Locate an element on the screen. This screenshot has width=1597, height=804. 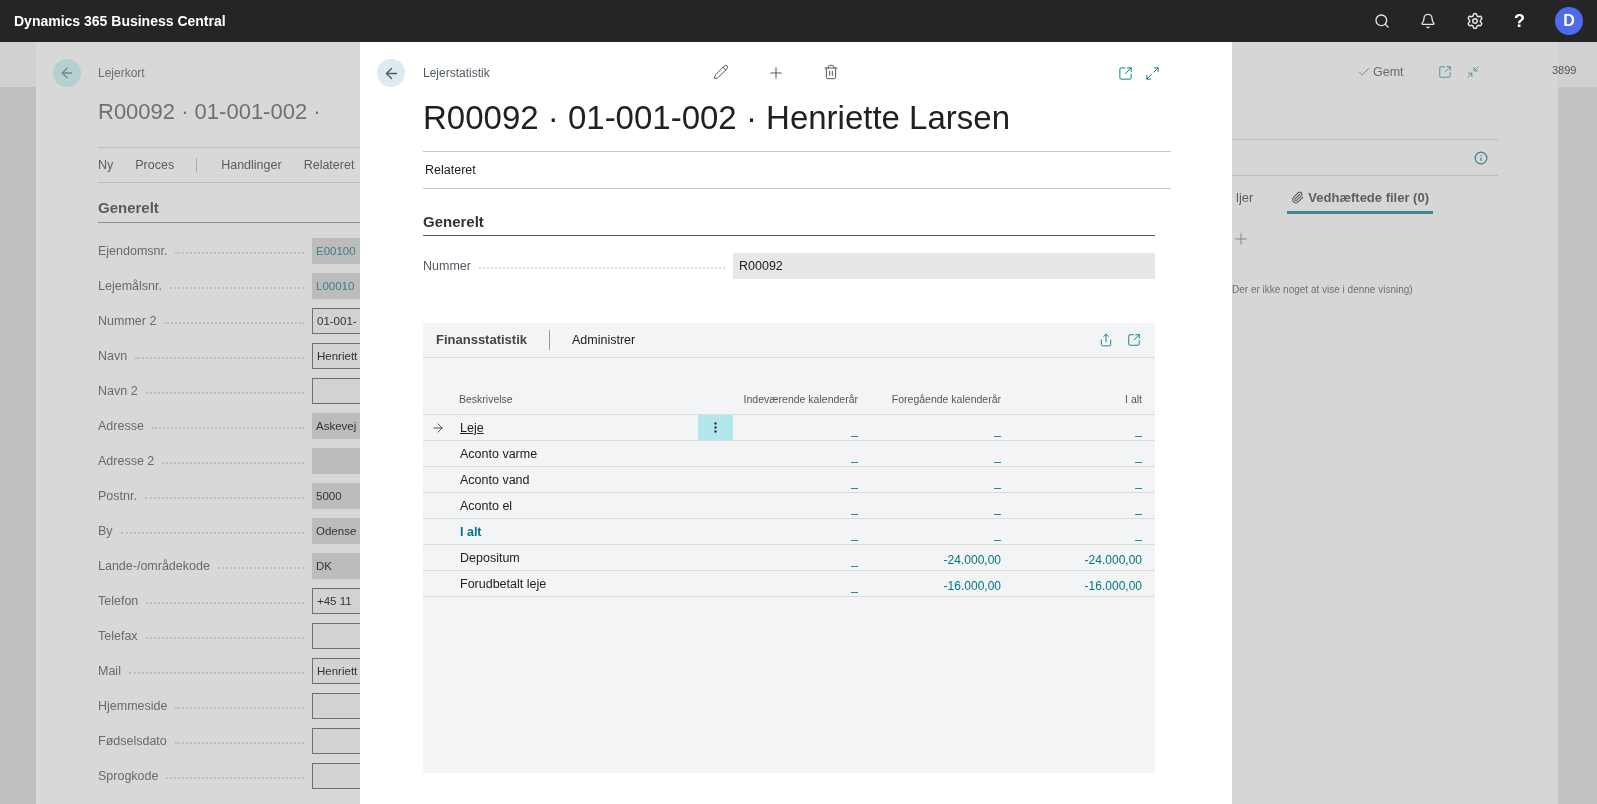
action-menu: Proces is located at coordinates (155, 165).